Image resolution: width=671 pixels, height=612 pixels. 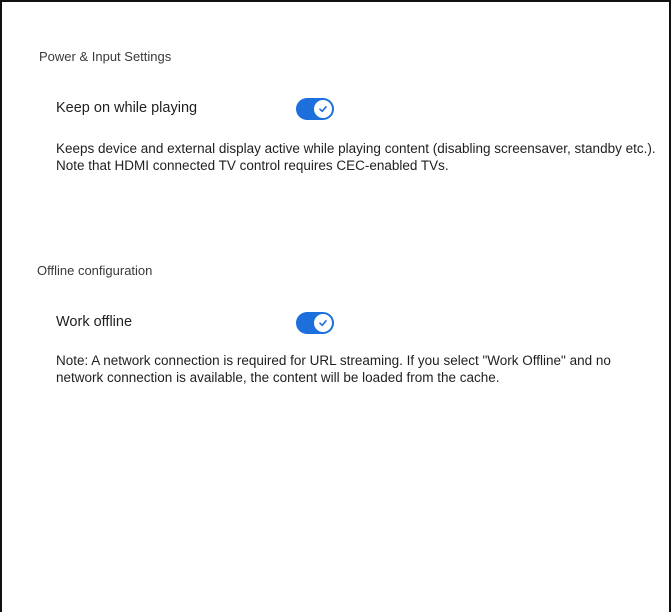 What do you see at coordinates (94, 322) in the screenshot?
I see `work-offline-label: Work offline` at bounding box center [94, 322].